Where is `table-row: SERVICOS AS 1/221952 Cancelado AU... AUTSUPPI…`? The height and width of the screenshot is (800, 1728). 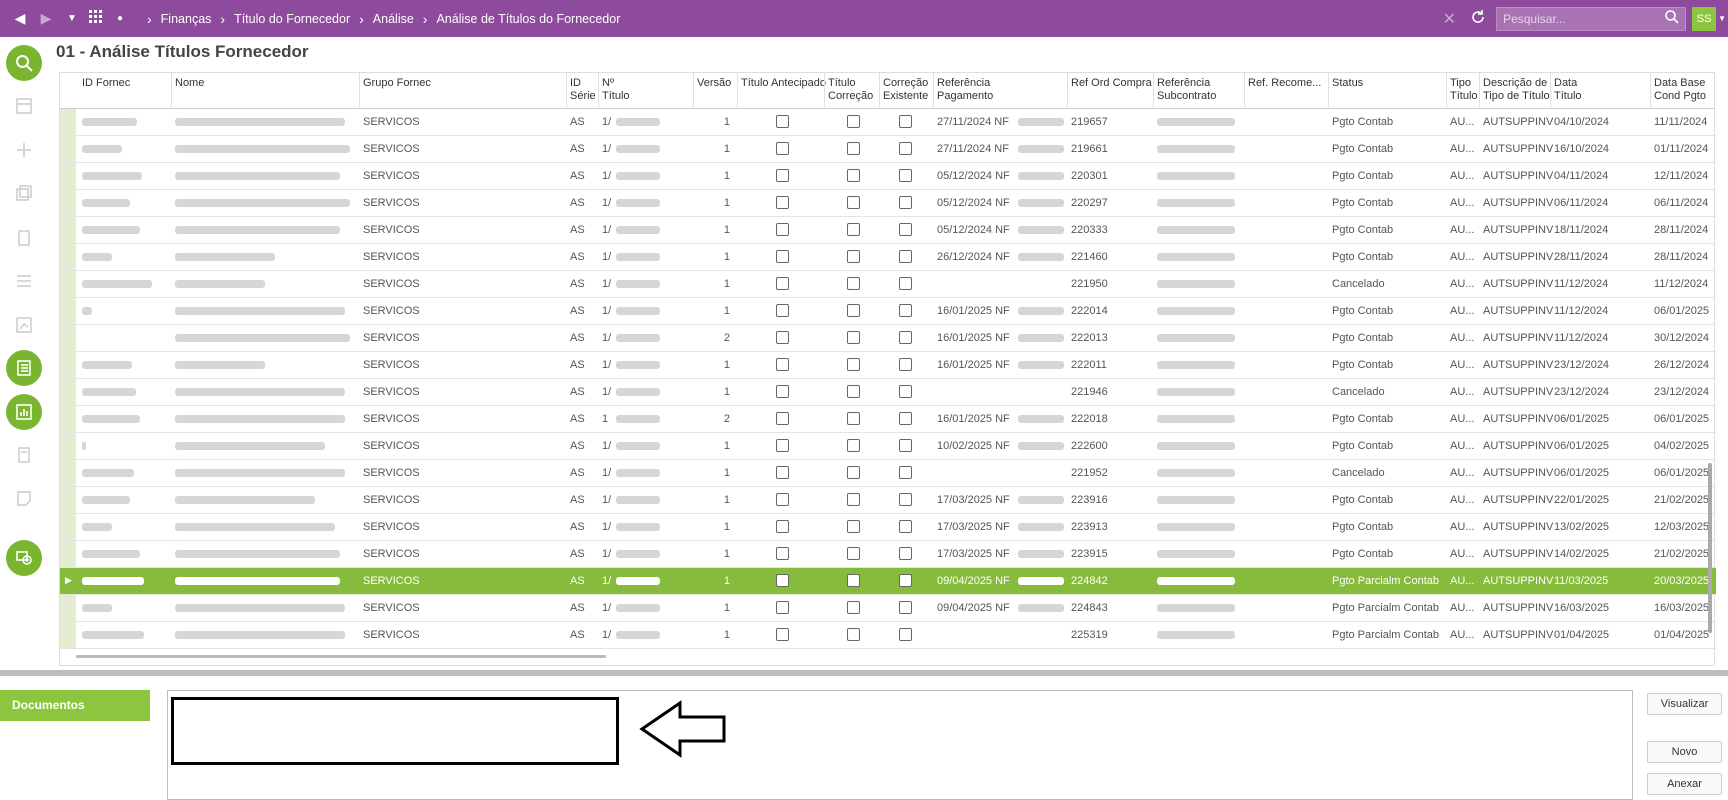
table-row: SERVICOS AS 1/221952 Cancelado AU... AUTSUPPI… is located at coordinates (888, 473).